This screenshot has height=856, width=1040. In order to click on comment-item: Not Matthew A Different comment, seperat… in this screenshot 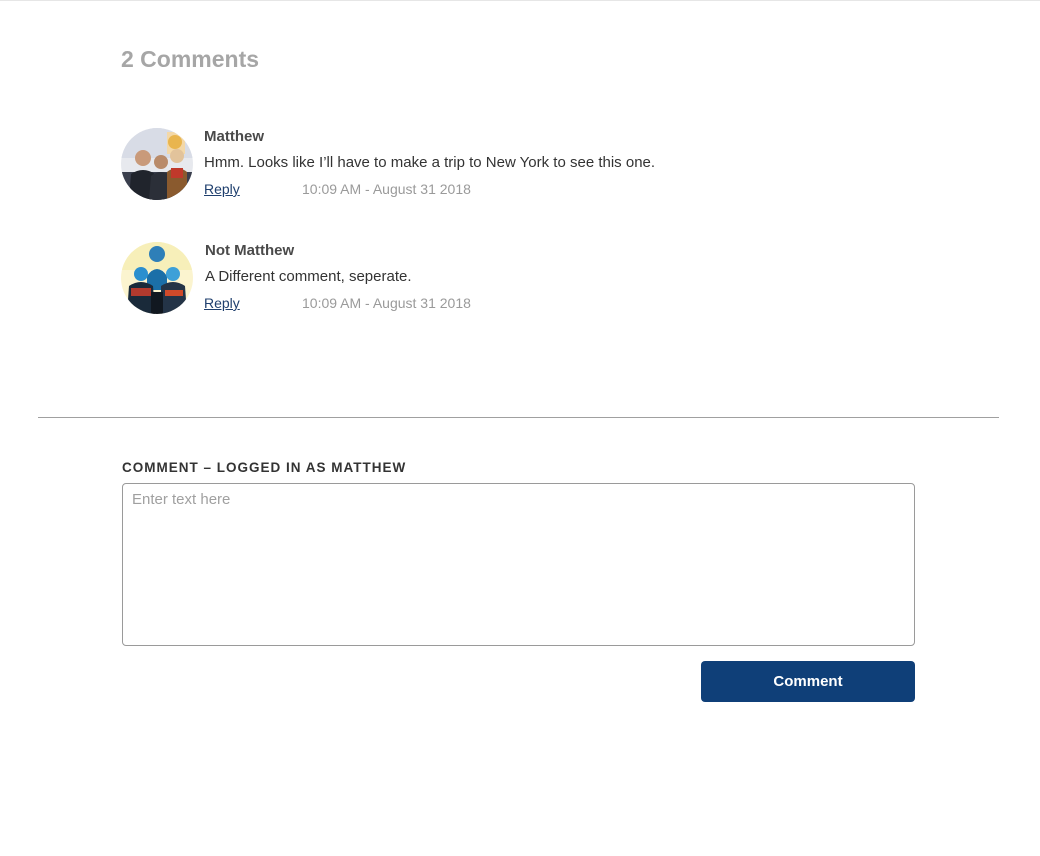, I will do `click(521, 278)`.